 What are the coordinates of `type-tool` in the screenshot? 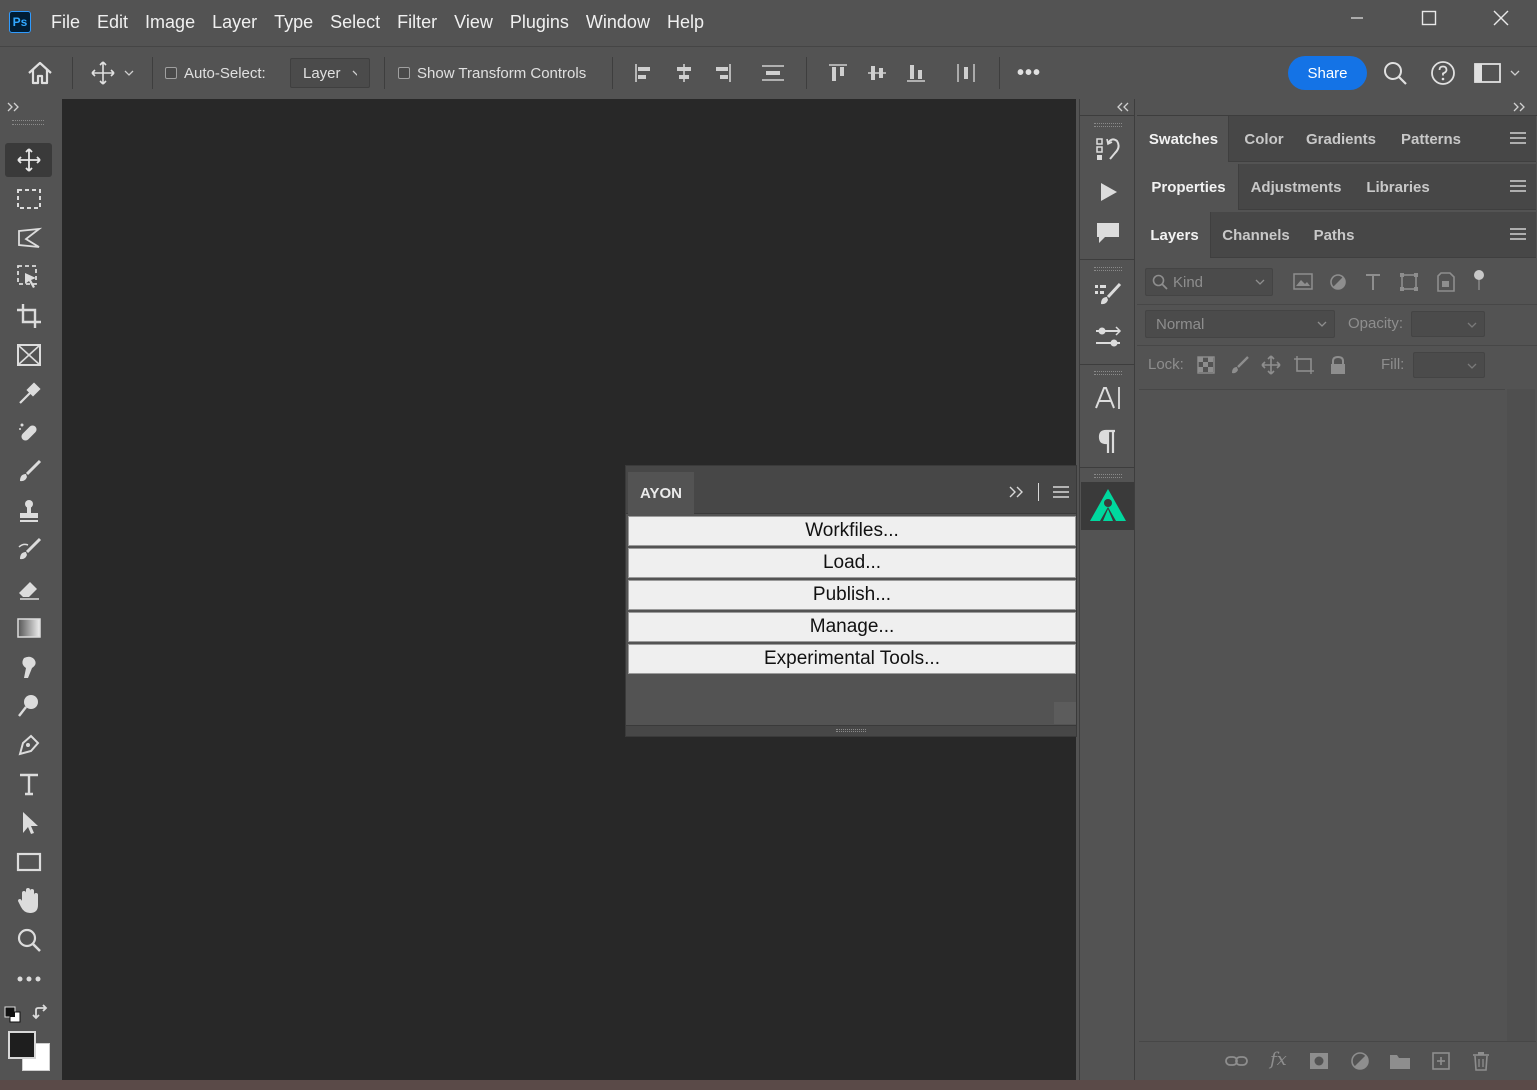 It's located at (29, 784).